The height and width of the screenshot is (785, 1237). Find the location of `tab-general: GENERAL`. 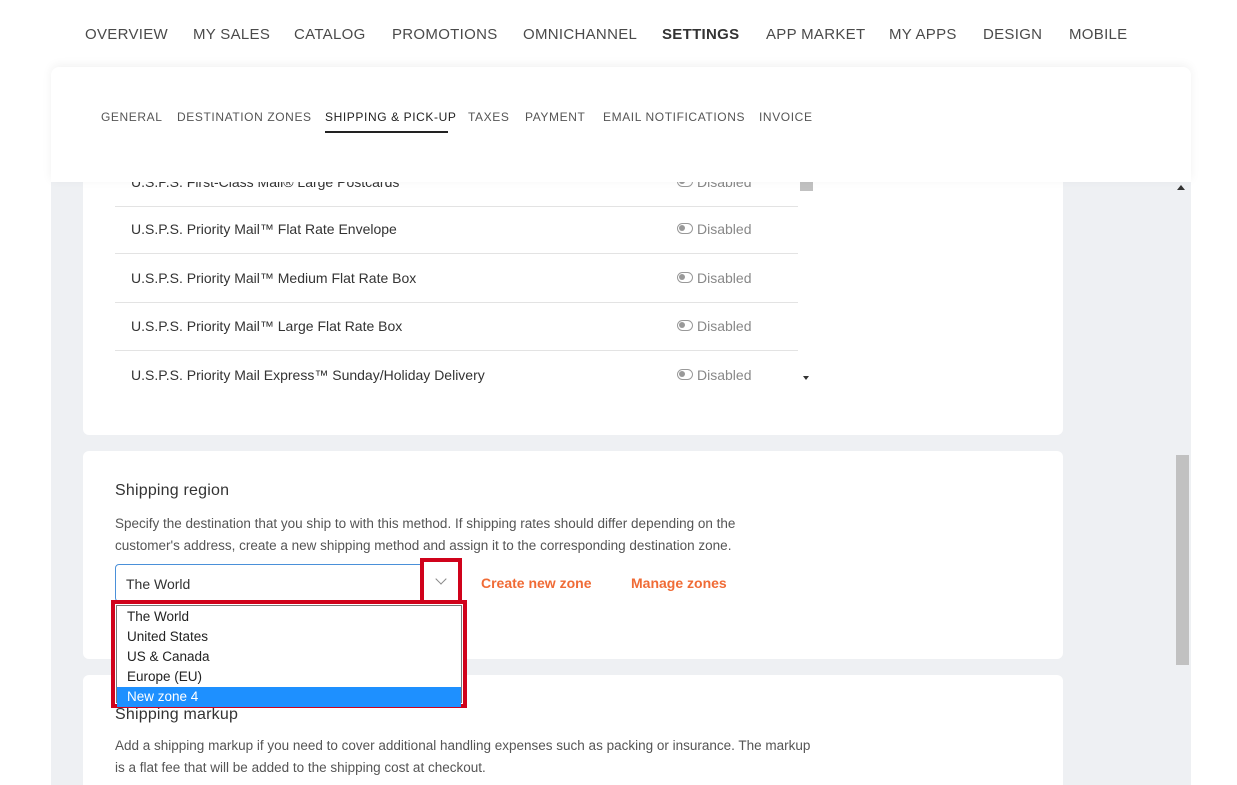

tab-general: GENERAL is located at coordinates (132, 117).